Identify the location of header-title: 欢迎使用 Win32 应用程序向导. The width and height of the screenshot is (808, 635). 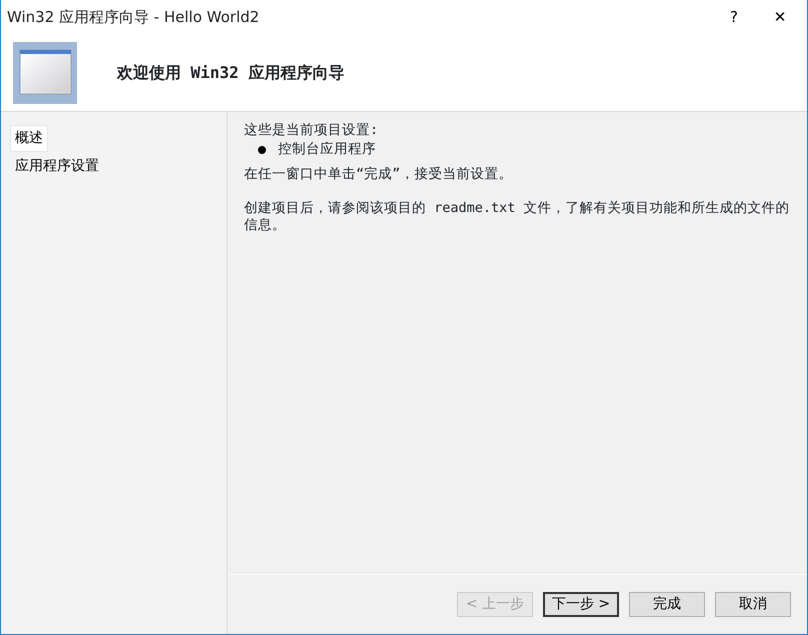
(230, 73).